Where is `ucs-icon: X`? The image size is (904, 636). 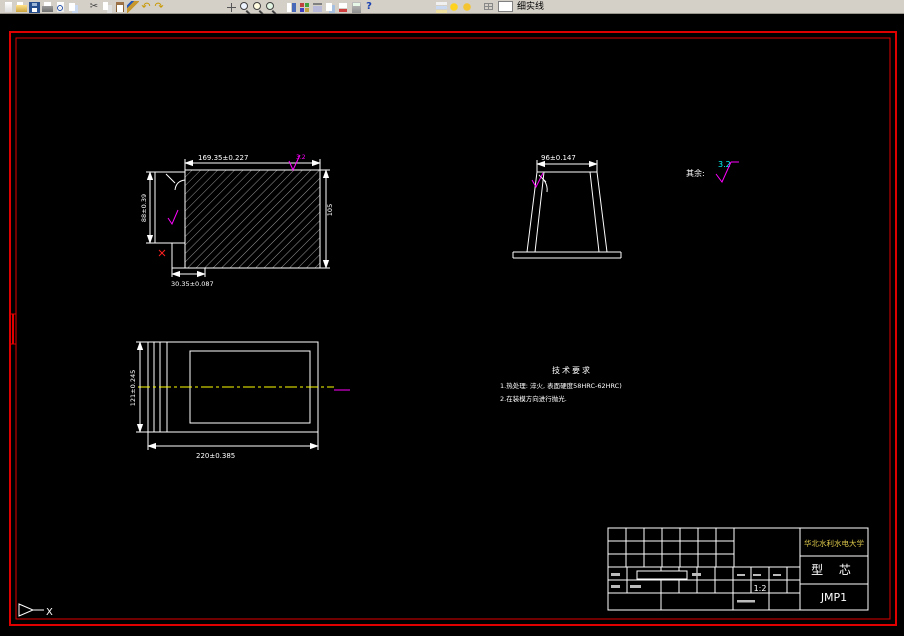
ucs-icon: X is located at coordinates (35, 610).